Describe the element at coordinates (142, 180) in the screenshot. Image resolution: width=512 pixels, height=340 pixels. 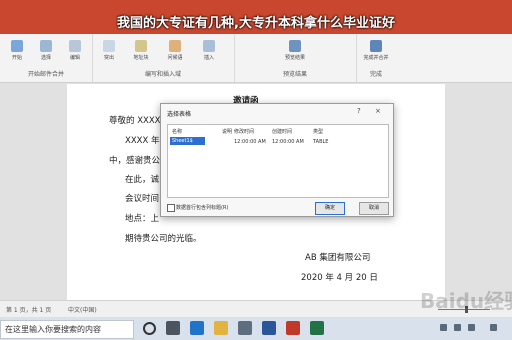
I see `body-line: 在此，诚` at that location.